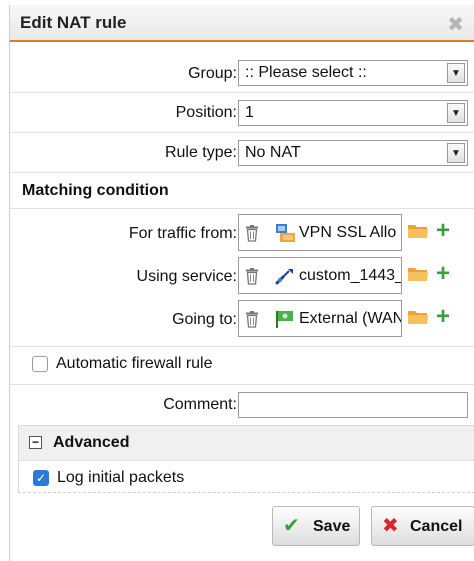 This screenshot has width=474, height=561. What do you see at coordinates (291, 526) in the screenshot?
I see `checkmark-icon: ✔` at bounding box center [291, 526].